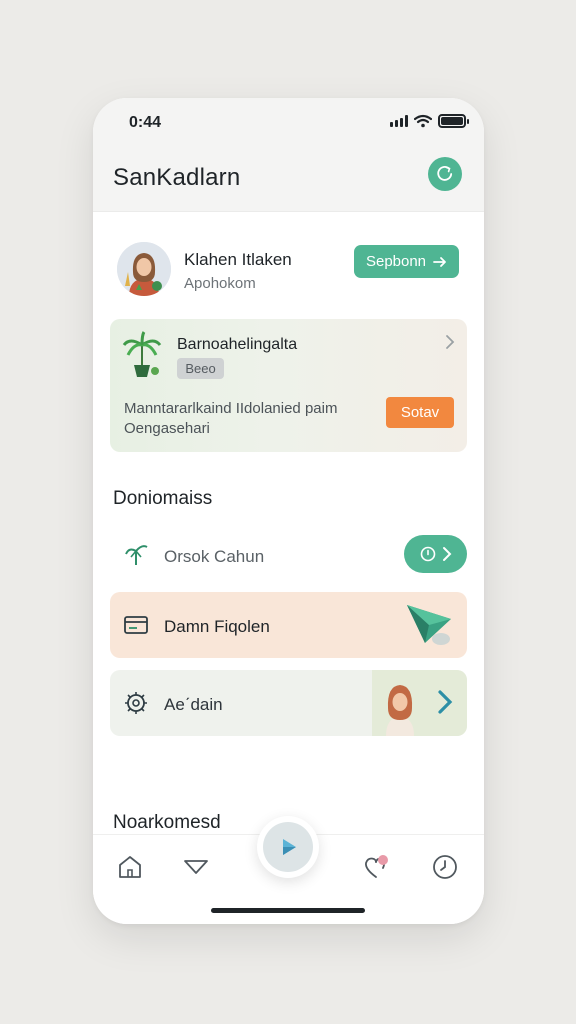 This screenshot has height=1024, width=576. Describe the element at coordinates (400, 710) in the screenshot. I see `person-illustration` at that location.